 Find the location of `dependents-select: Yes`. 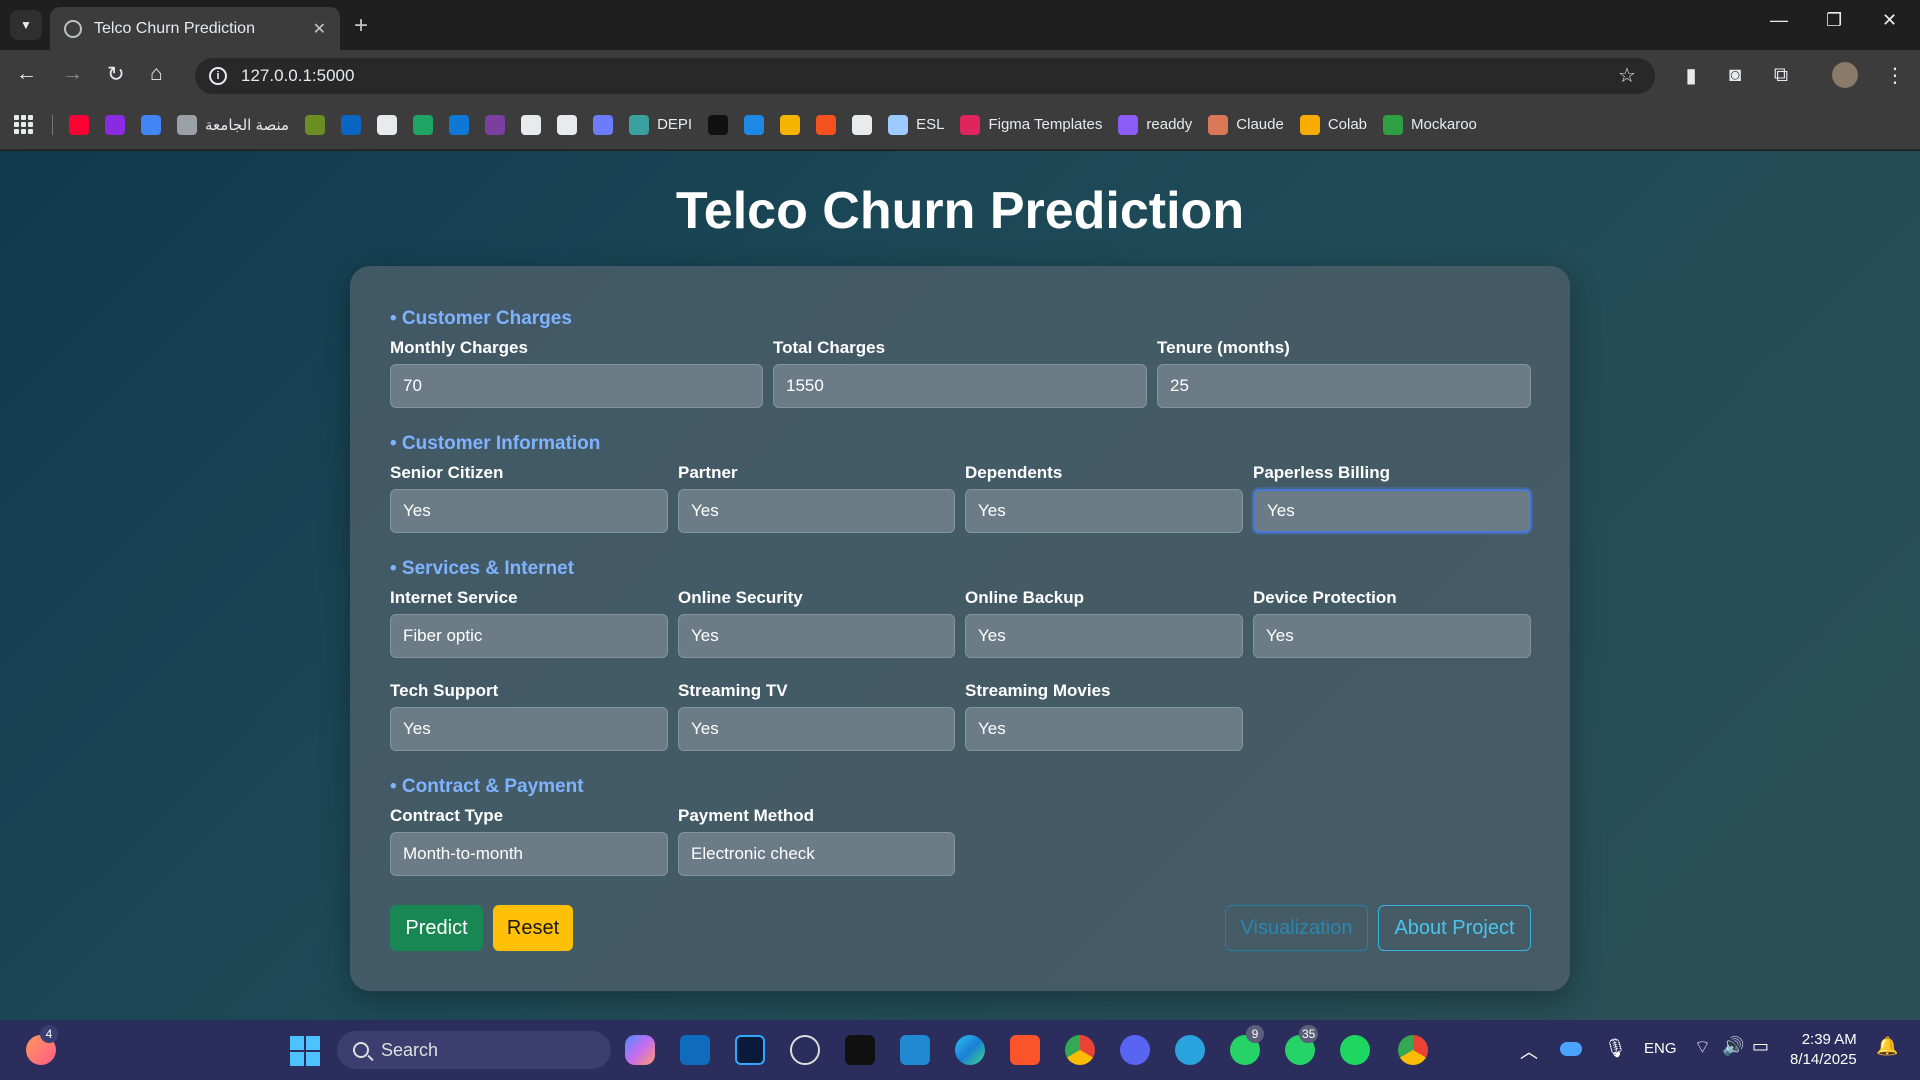

dependents-select: Yes is located at coordinates (1104, 511).